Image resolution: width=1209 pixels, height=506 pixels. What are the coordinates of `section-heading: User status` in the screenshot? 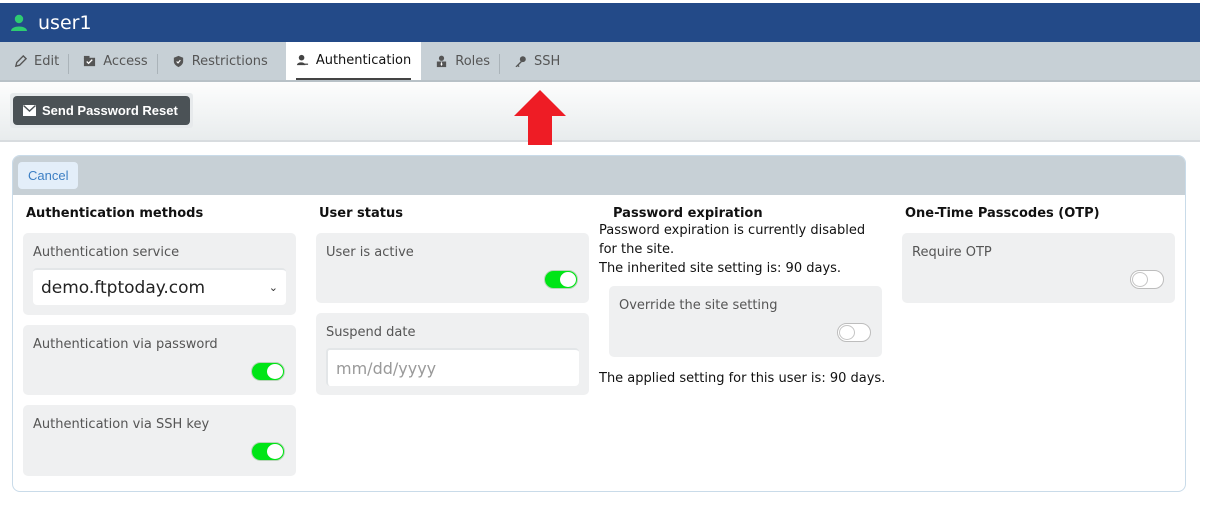 It's located at (361, 213).